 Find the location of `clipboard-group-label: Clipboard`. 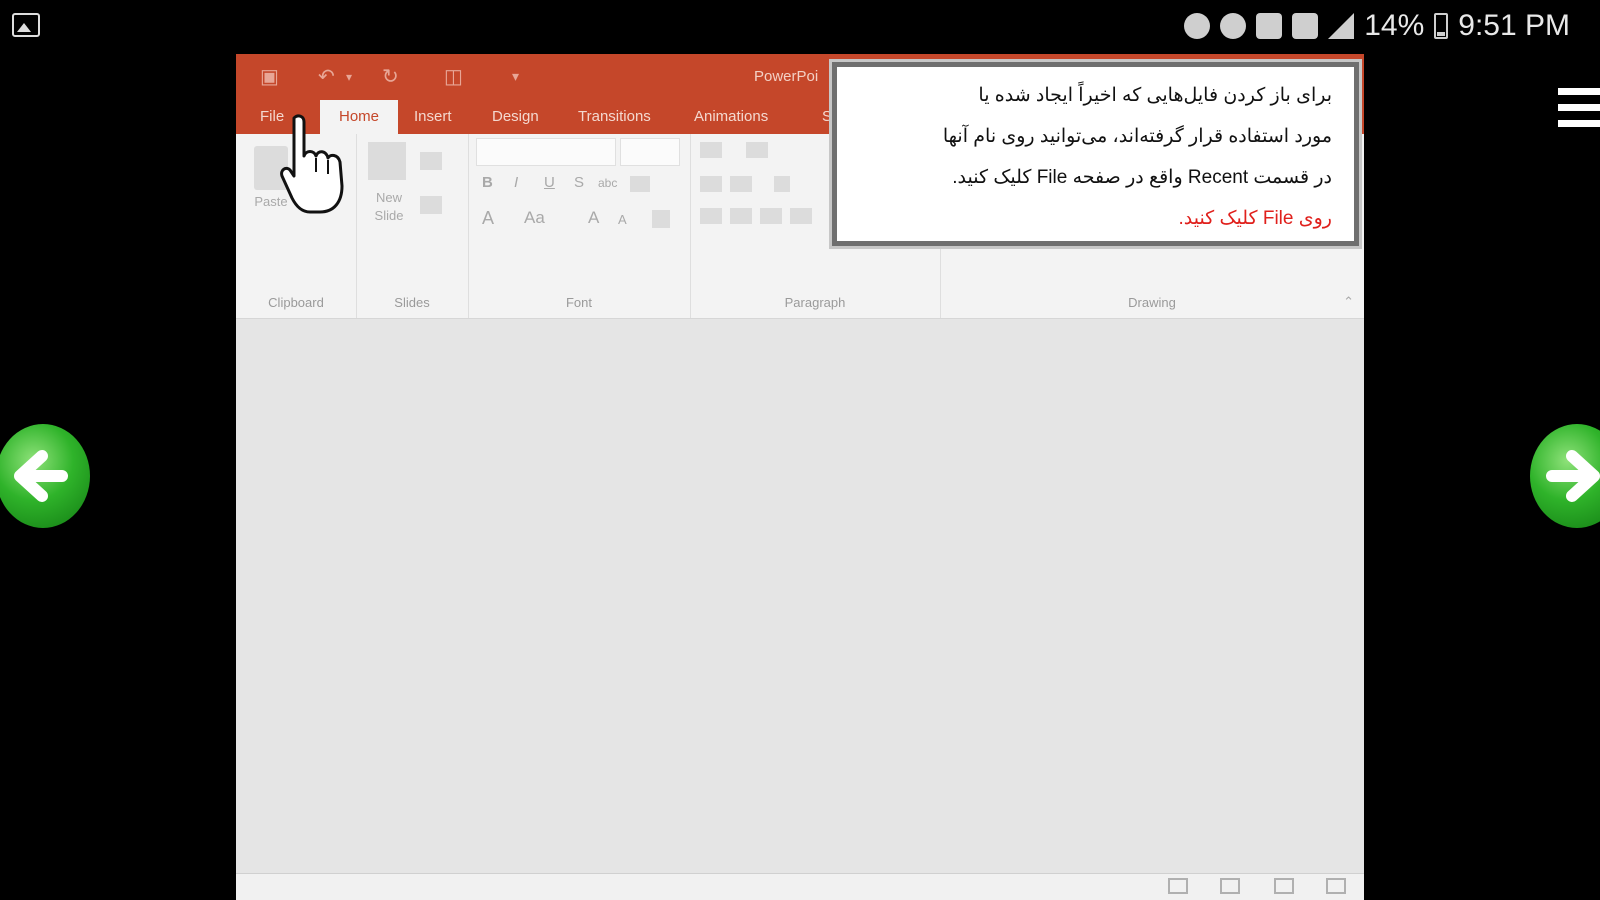

clipboard-group-label: Clipboard is located at coordinates (296, 302).